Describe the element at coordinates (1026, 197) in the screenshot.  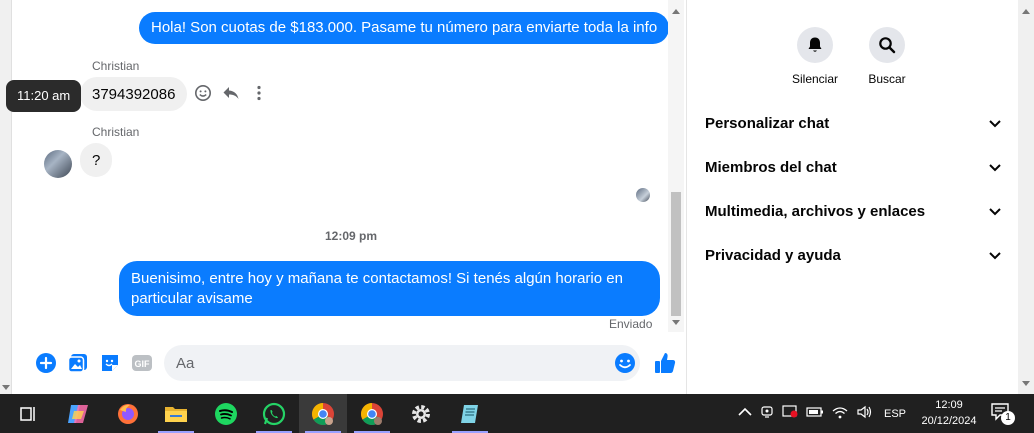
I see `panel-scrollbar` at that location.